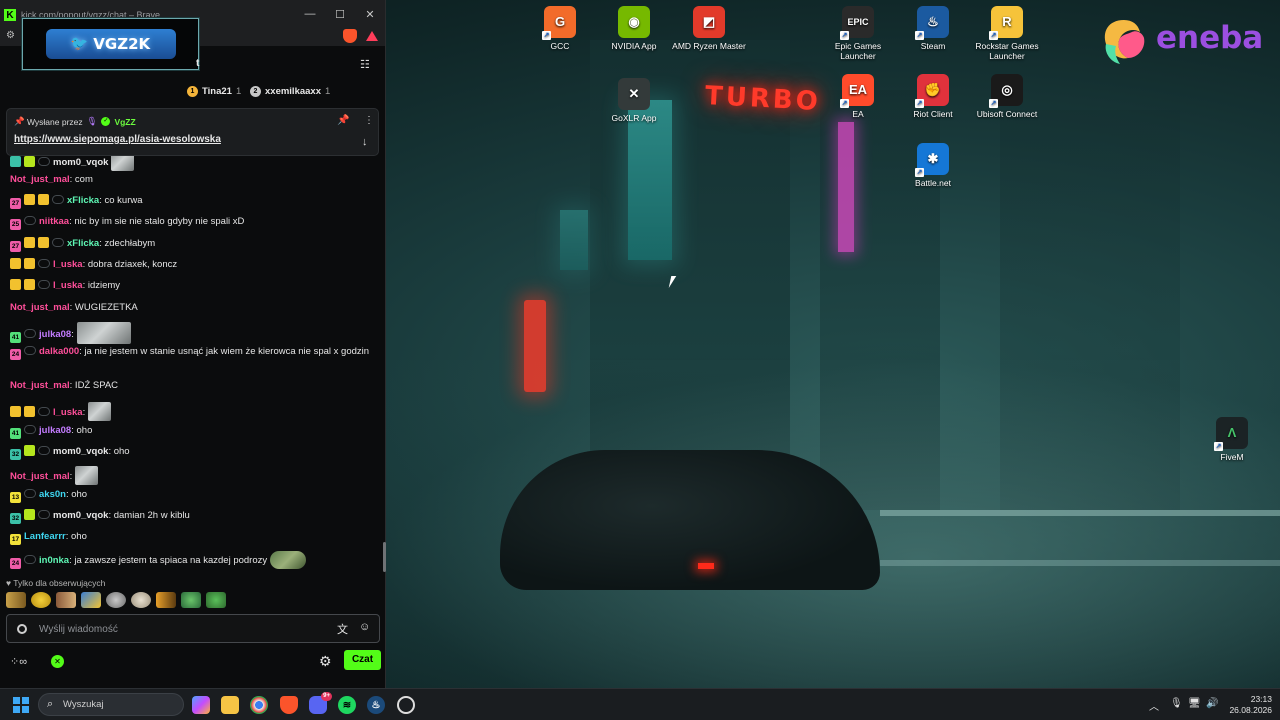  I want to click on chat-message: 41 julka08: oho, so click(193, 431).